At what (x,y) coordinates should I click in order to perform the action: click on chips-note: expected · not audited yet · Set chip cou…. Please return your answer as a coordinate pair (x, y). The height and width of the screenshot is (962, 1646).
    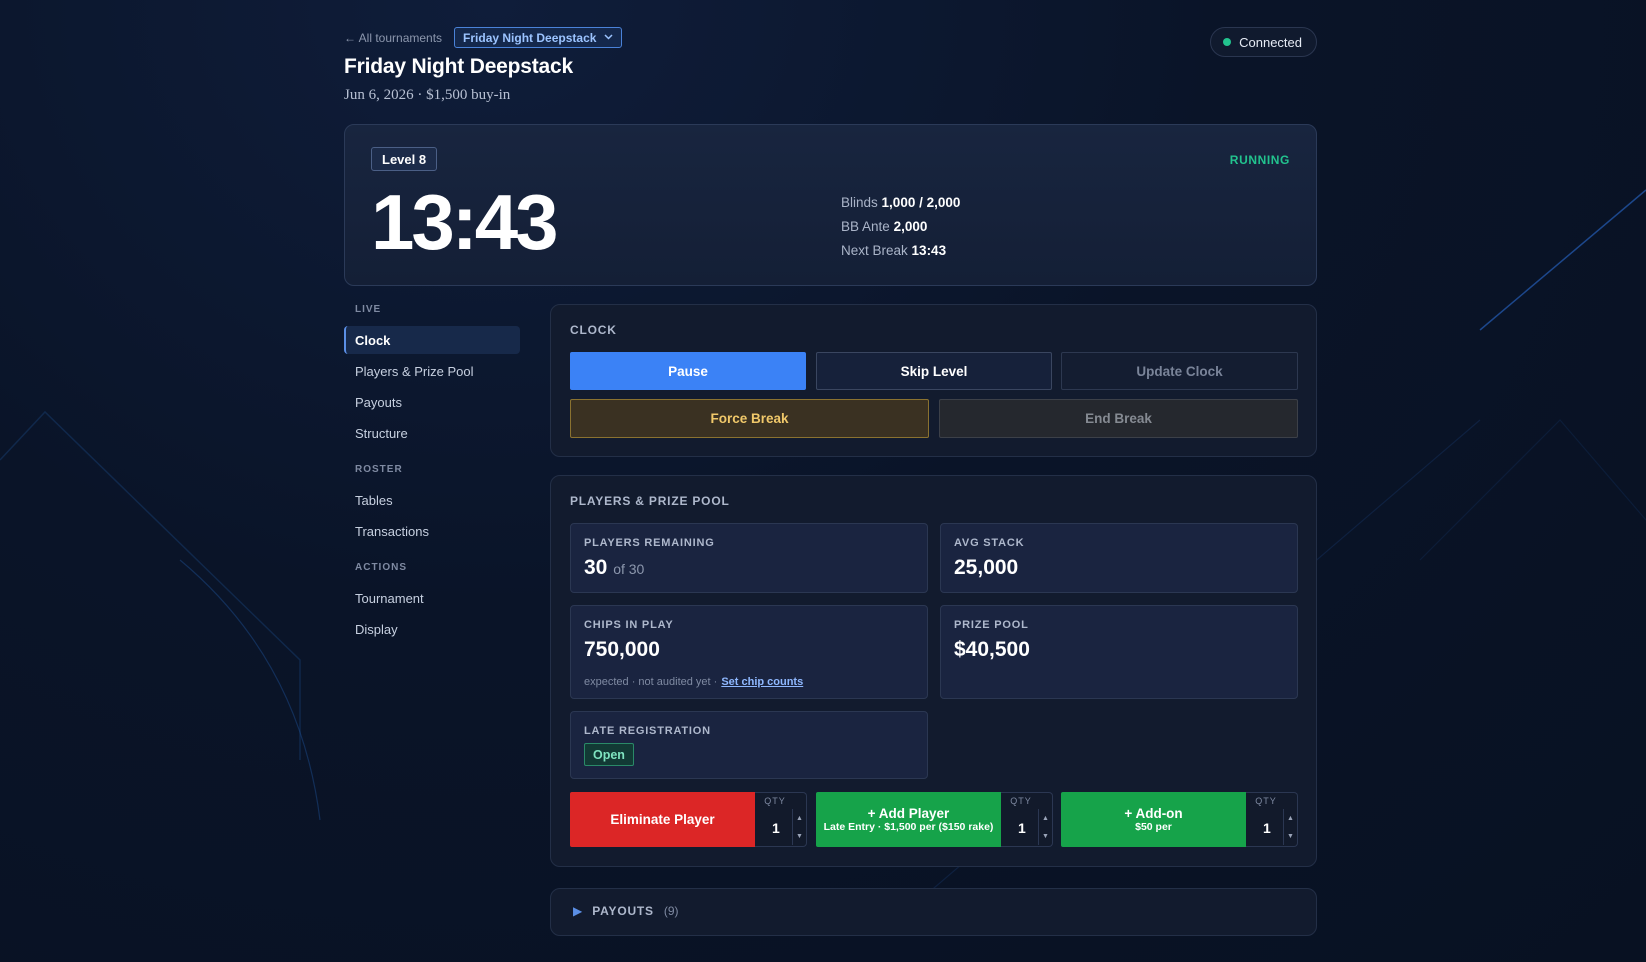
    Looking at the image, I should click on (693, 682).